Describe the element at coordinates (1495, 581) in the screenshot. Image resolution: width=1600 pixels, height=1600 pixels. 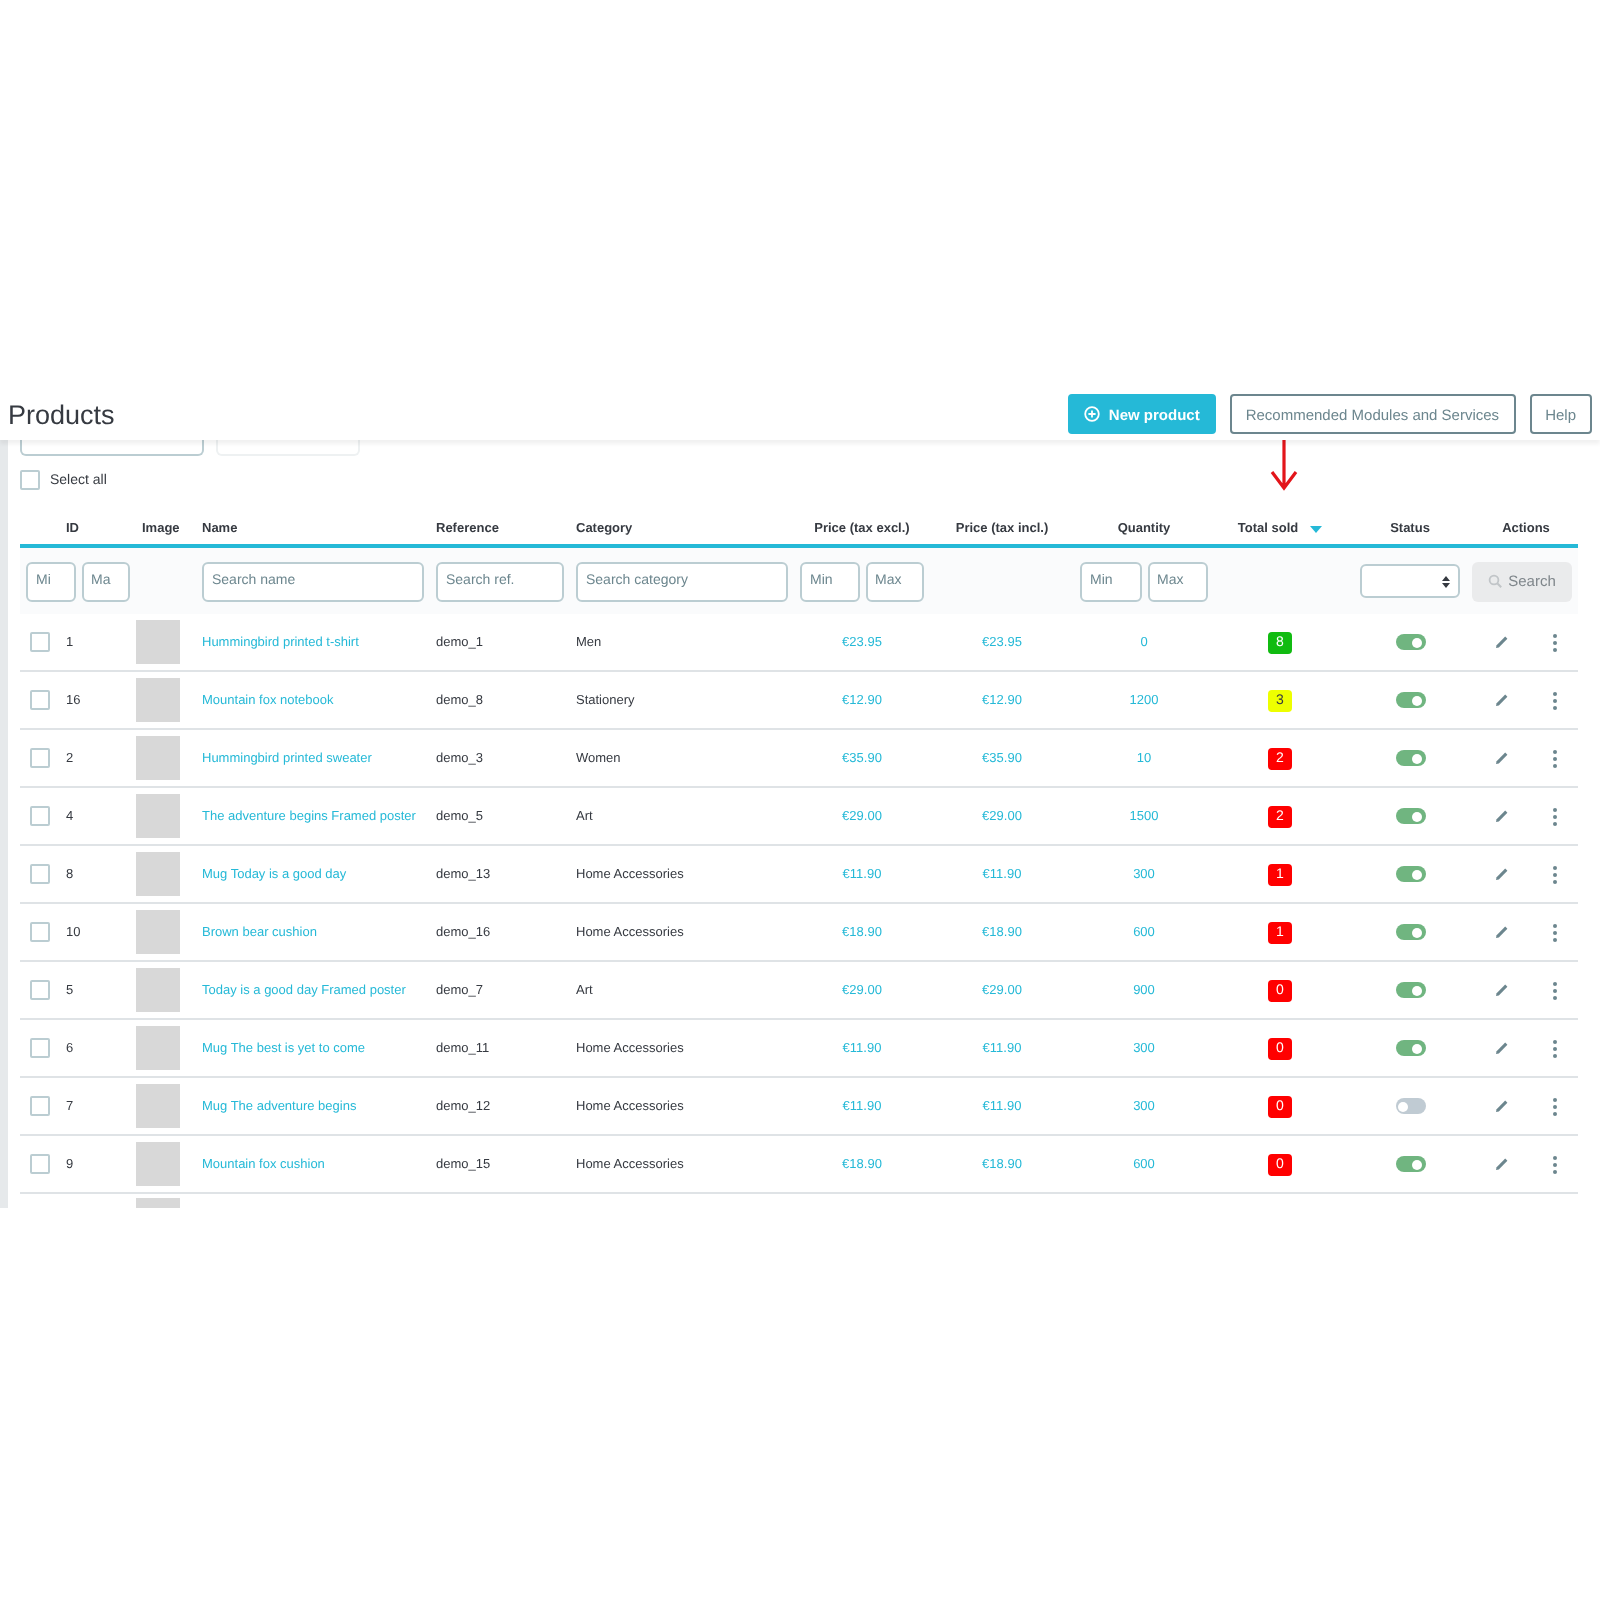
I see `search-icon` at that location.